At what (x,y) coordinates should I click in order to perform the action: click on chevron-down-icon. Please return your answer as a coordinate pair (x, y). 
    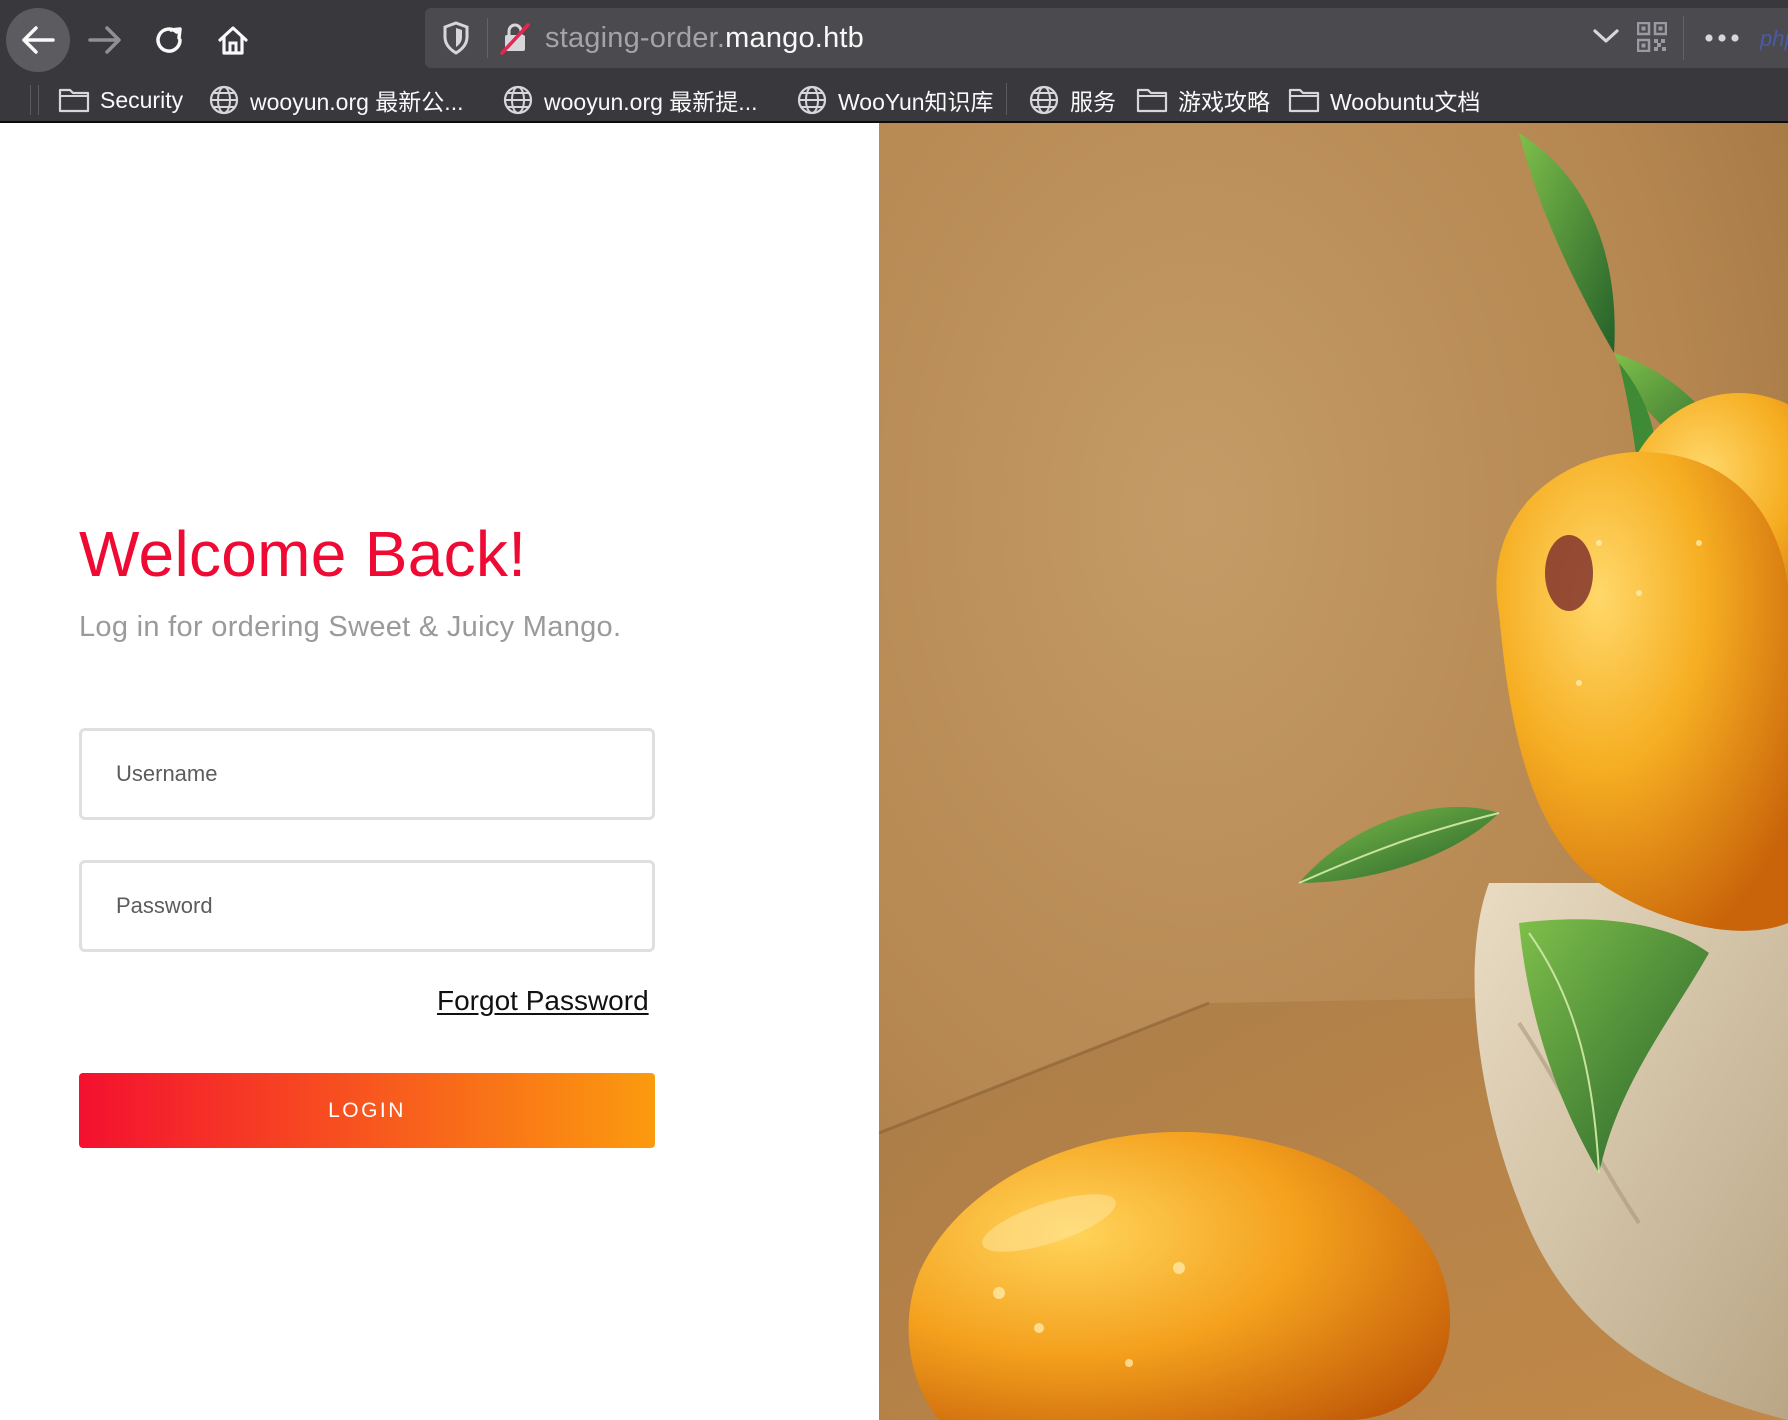
    Looking at the image, I should click on (1606, 36).